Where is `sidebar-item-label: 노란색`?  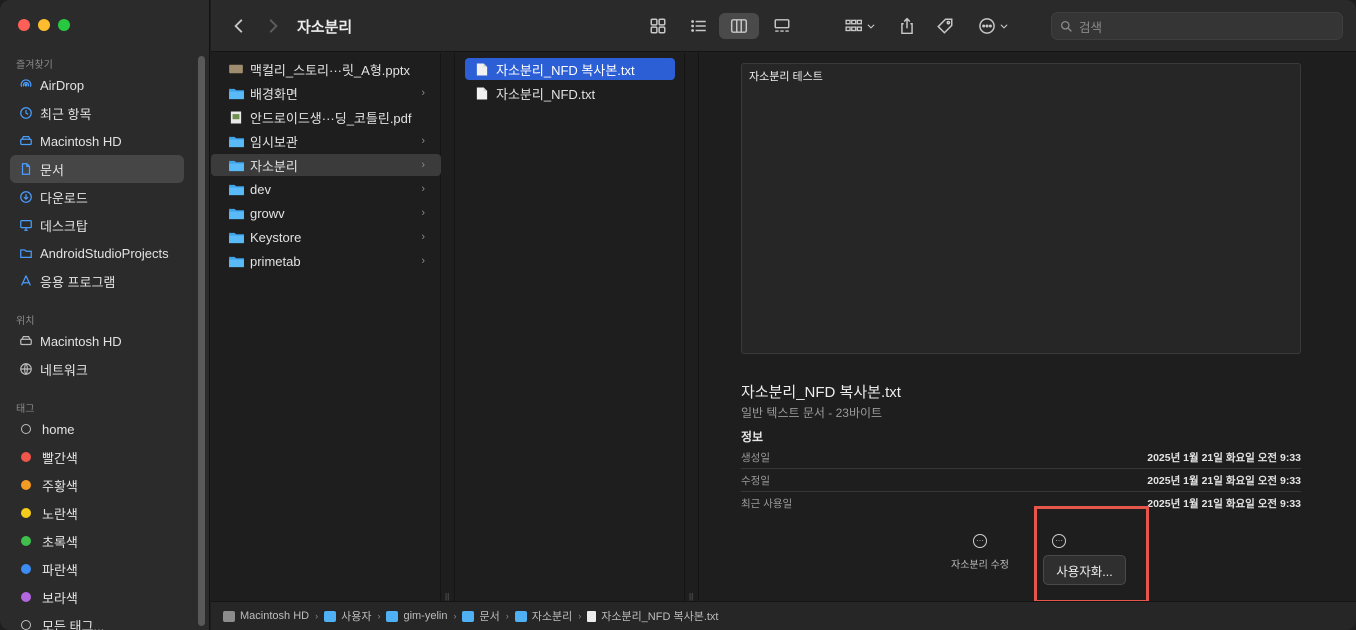
sidebar-item-label: 노란색 is located at coordinates (60, 514).